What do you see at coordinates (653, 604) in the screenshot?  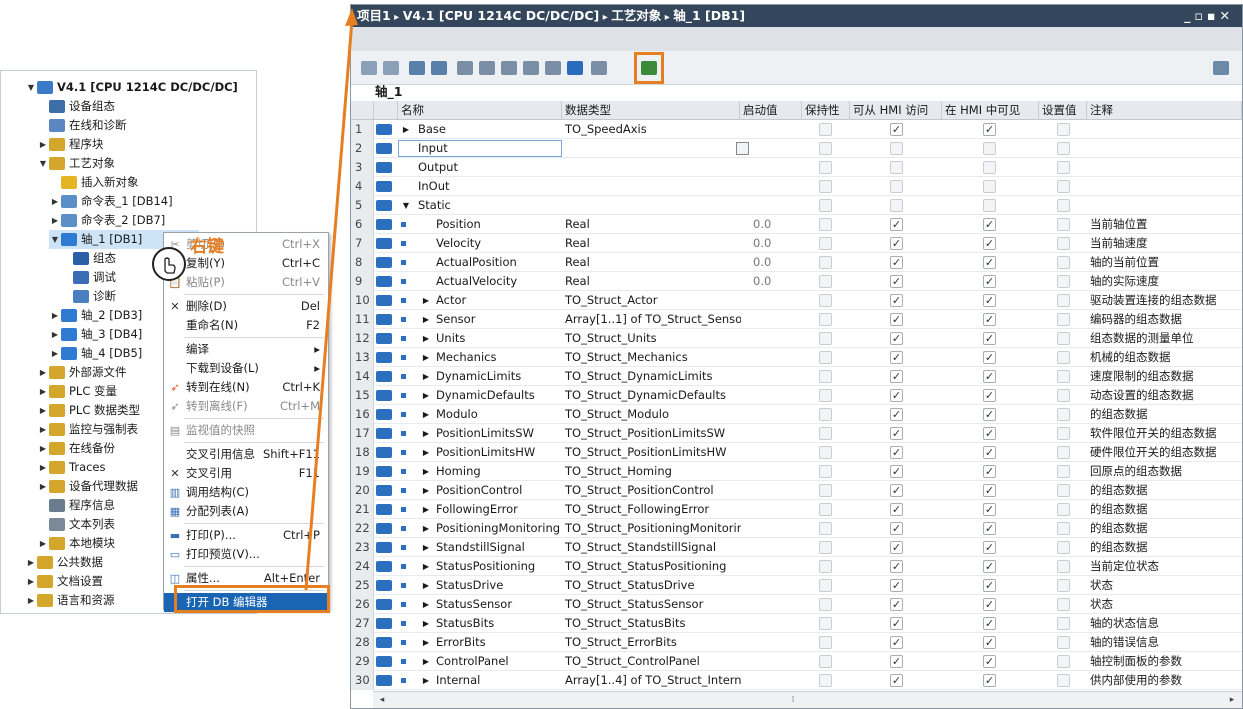 I see `row-data-type: TO_Struct_StatusSensor` at bounding box center [653, 604].